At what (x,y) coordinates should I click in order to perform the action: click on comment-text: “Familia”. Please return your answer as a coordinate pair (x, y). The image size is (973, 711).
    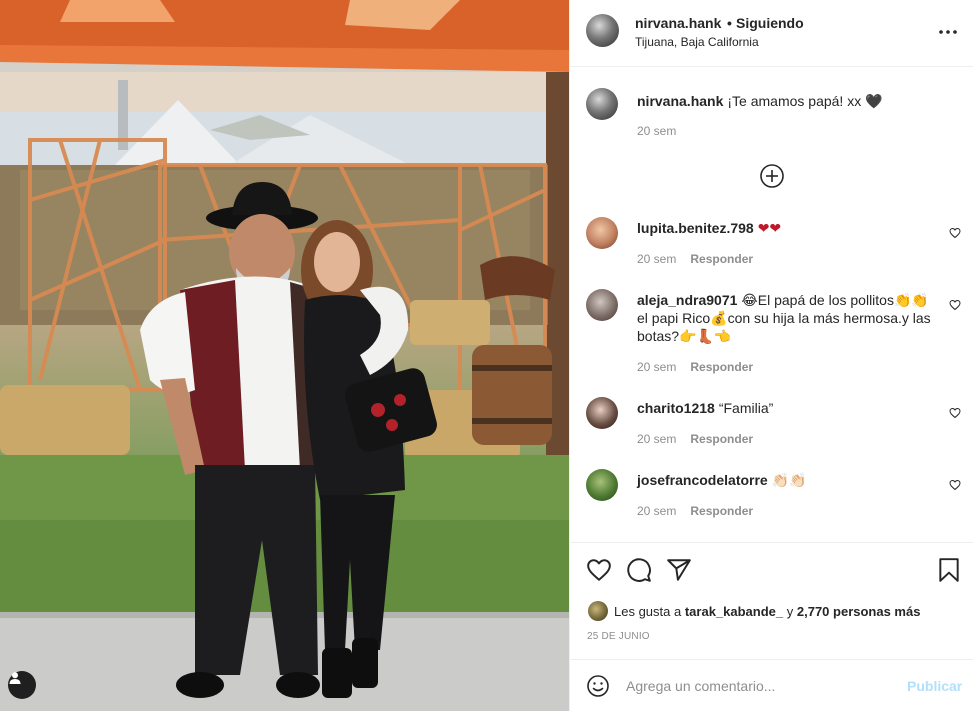
    Looking at the image, I should click on (746, 408).